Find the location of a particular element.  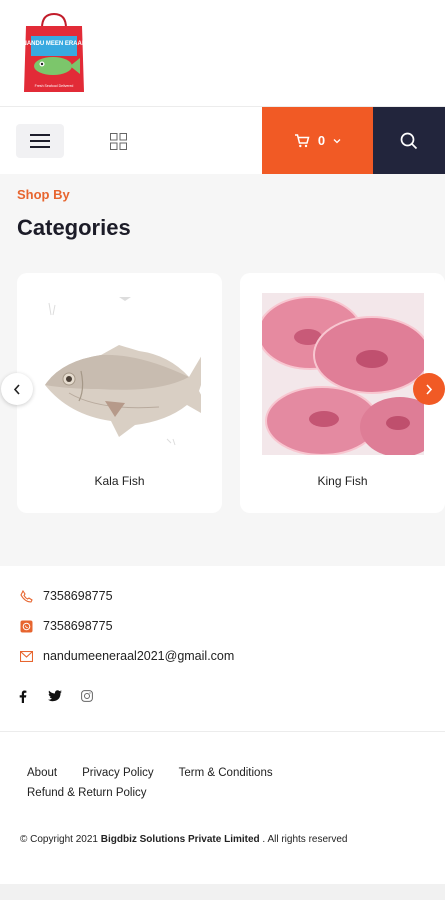

instagram-icon is located at coordinates (87, 696).